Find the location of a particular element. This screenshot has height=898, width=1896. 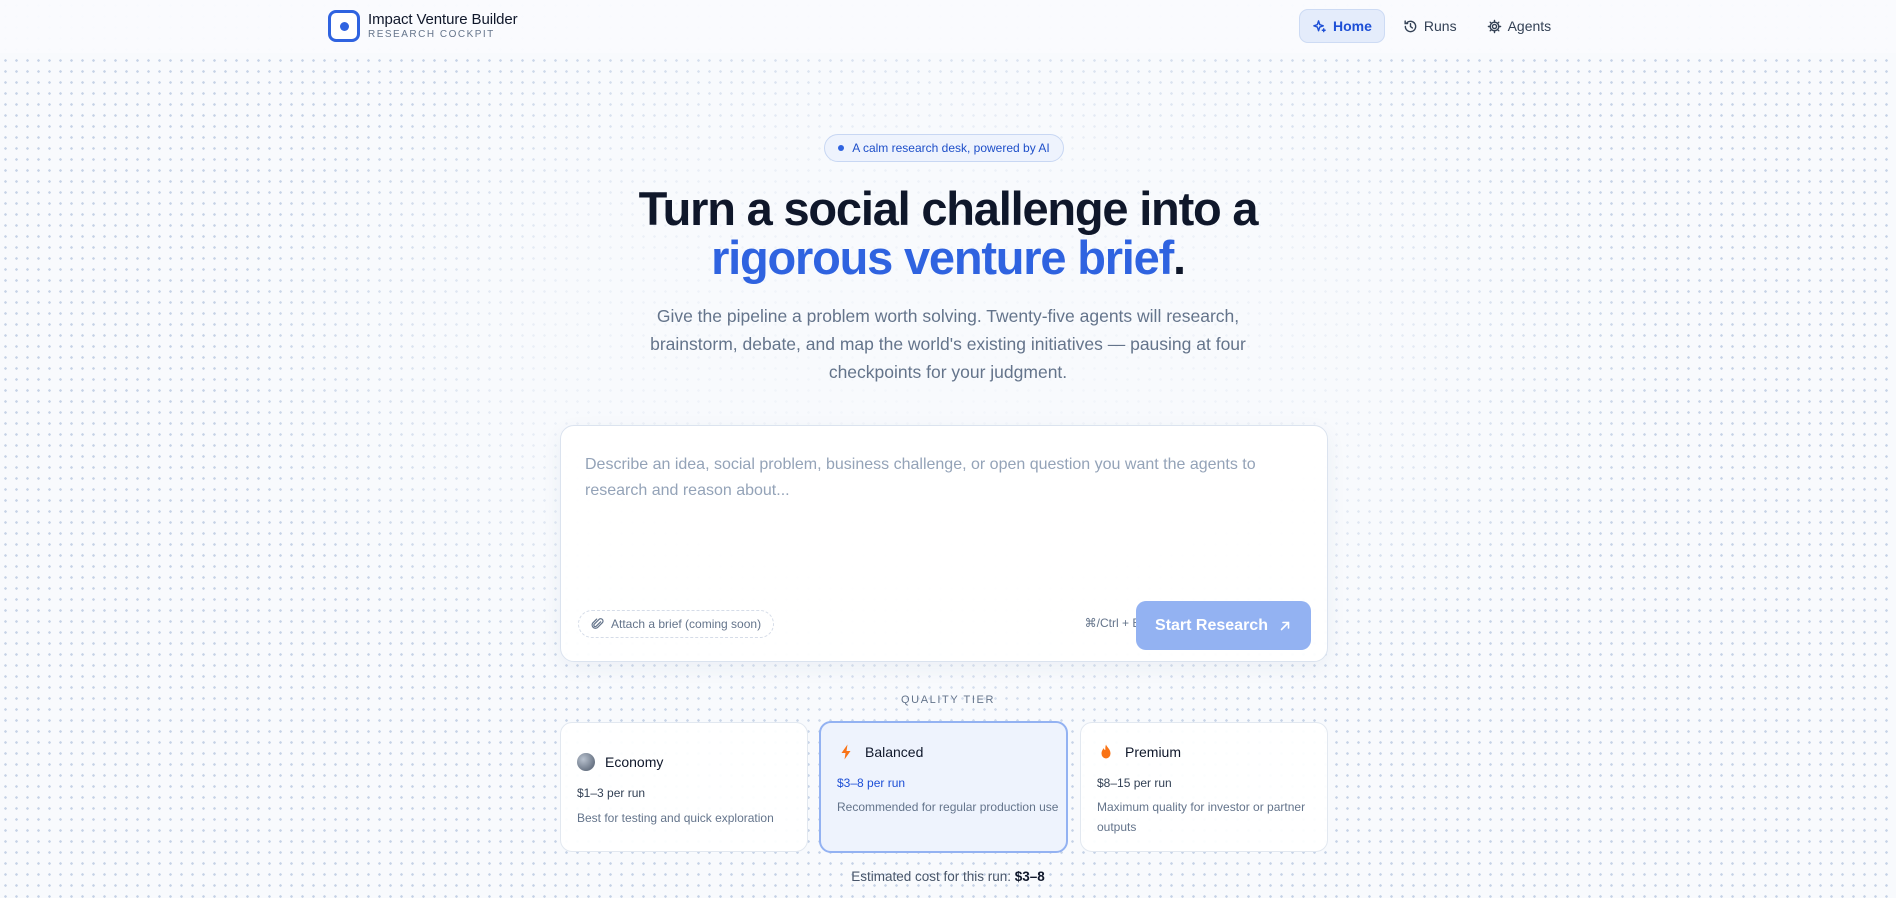

paperclip-icon is located at coordinates (597, 623).